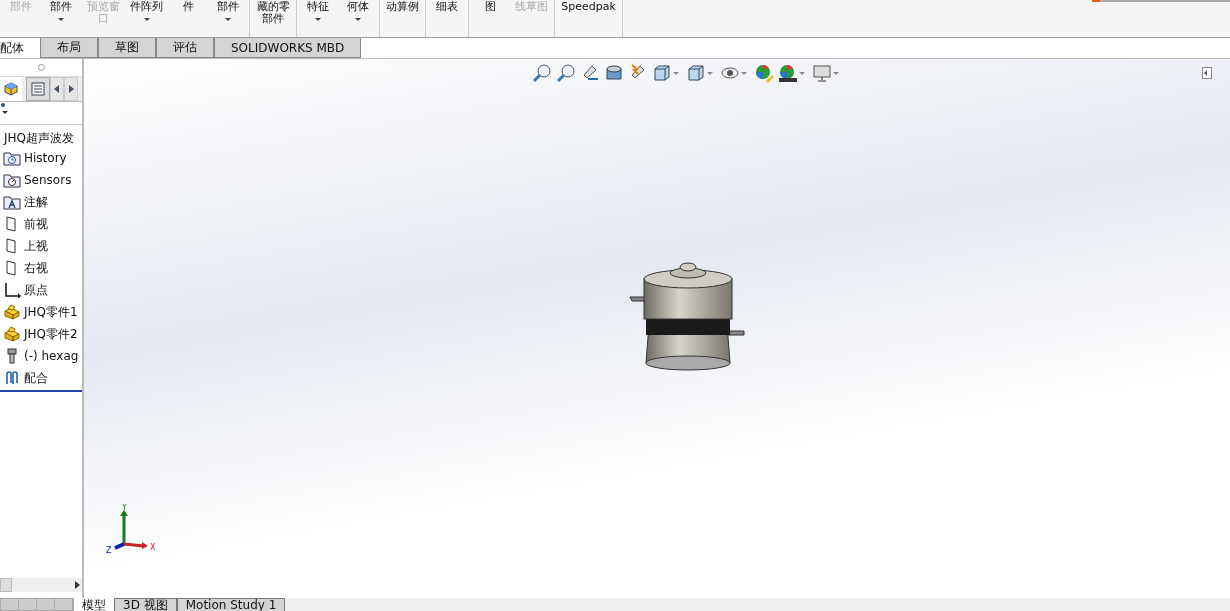  I want to click on display-icon, so click(696, 73).